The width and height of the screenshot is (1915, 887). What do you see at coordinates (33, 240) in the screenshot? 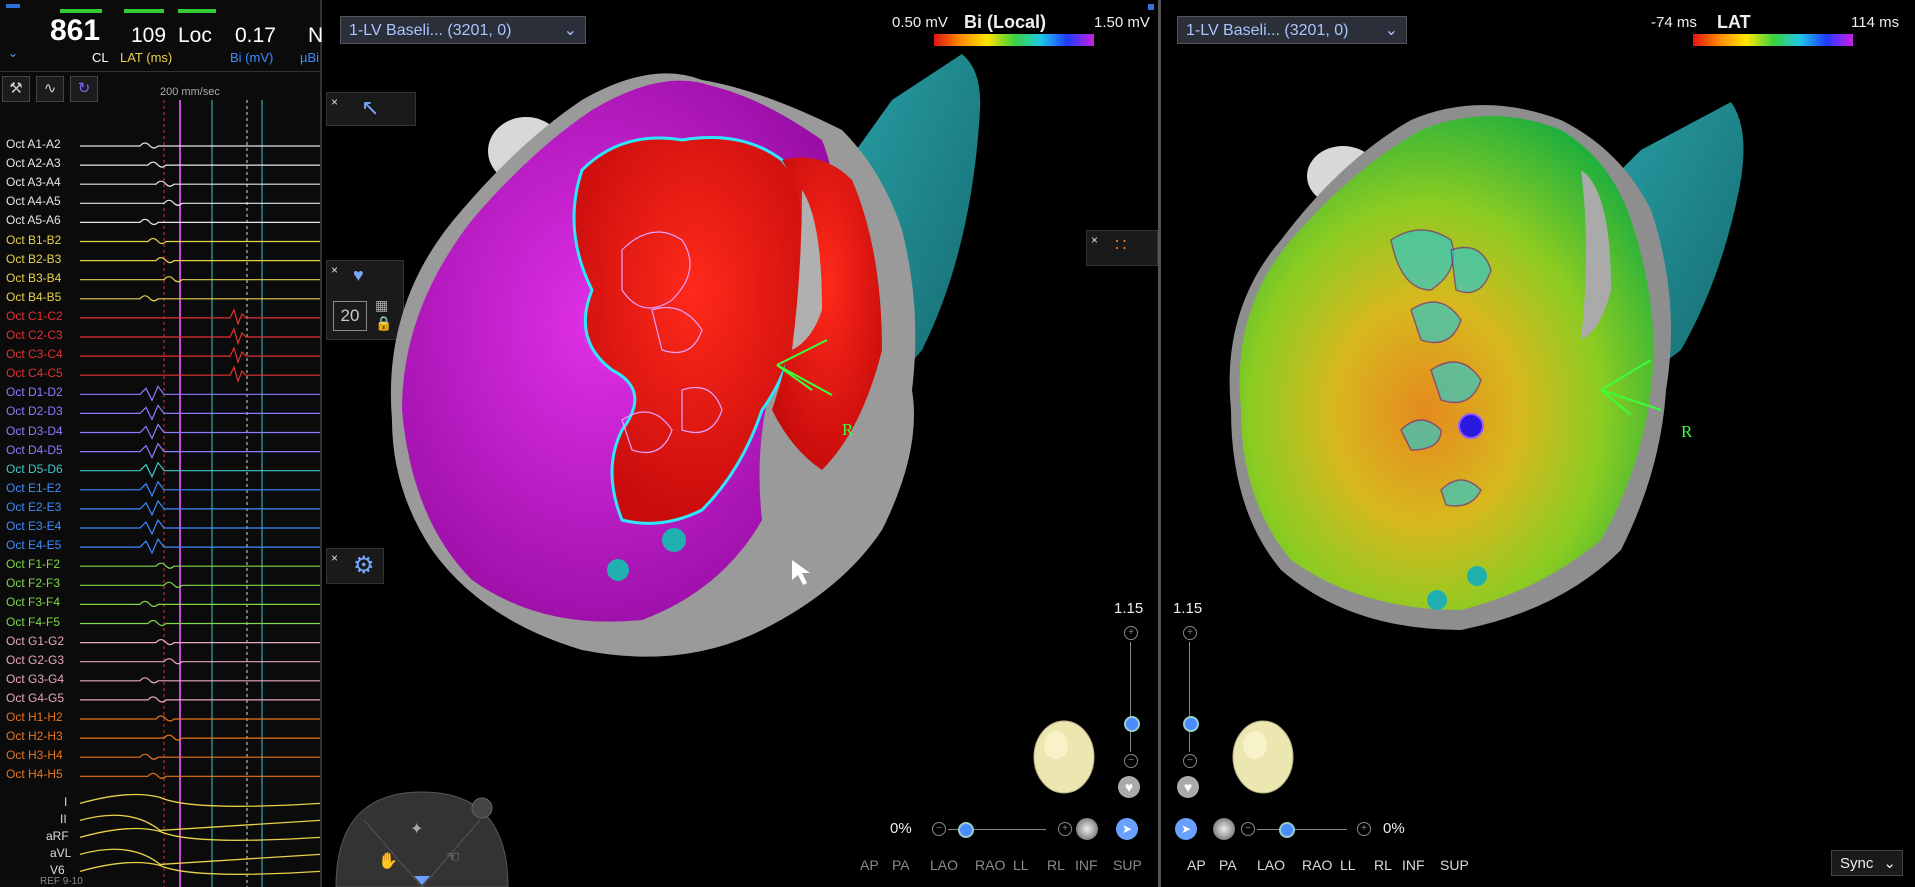
I see `channel-label: Oct B1-B2` at bounding box center [33, 240].